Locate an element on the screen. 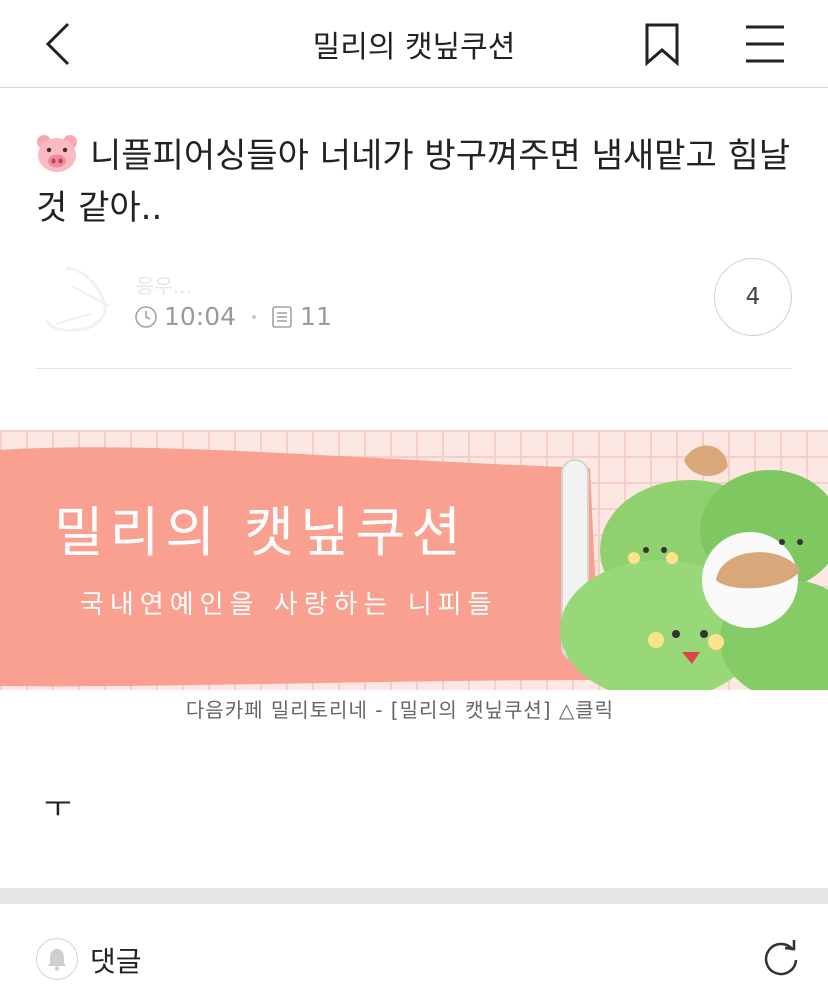 This screenshot has height=994, width=828. comment-count-button: 4 is located at coordinates (753, 297).